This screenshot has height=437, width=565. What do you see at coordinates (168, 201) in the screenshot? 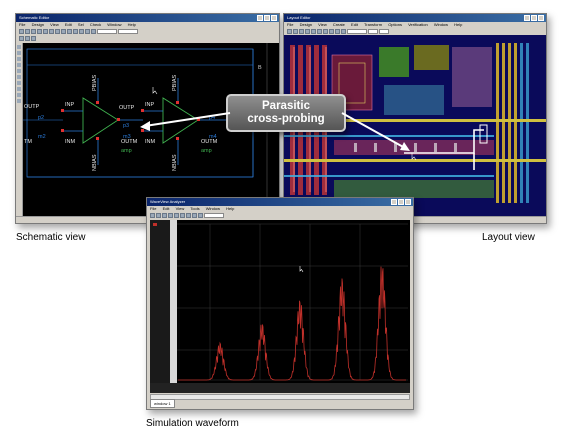
I see `waveform-title: WaveView Analyzer` at bounding box center [168, 201].